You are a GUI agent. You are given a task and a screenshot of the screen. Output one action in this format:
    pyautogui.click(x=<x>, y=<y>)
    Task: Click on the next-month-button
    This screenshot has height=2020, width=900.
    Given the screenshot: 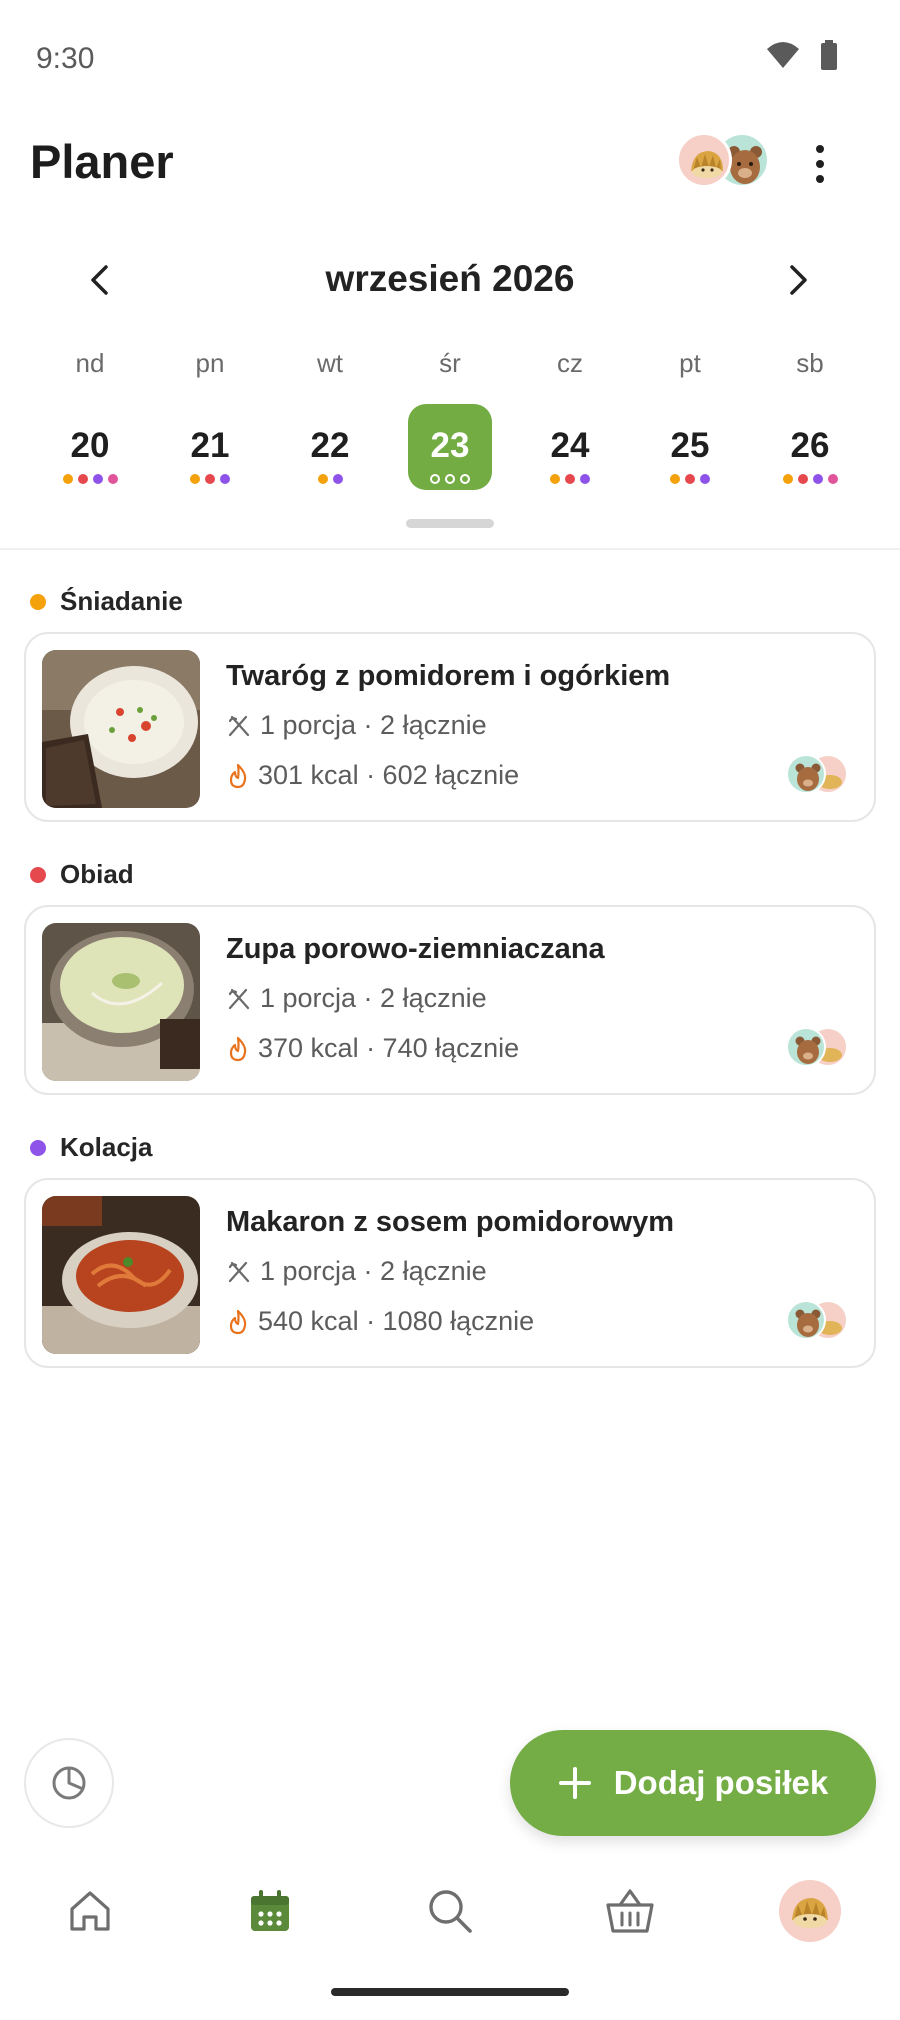 What is the action you would take?
    pyautogui.click(x=798, y=280)
    